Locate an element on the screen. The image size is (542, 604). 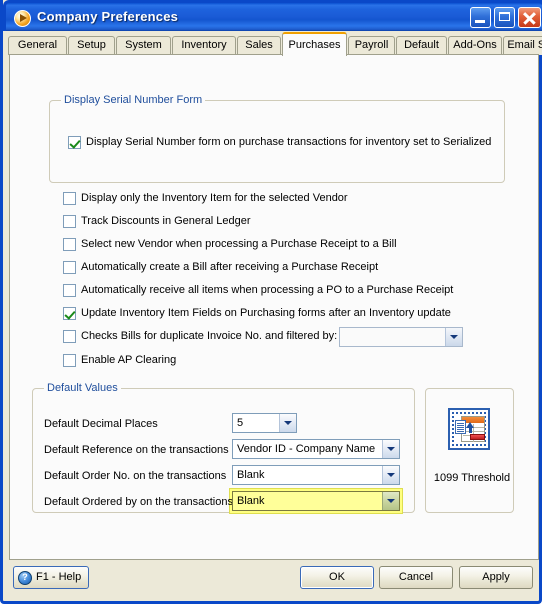
checkbox-update-inventory-item-fields is located at coordinates (69, 313).